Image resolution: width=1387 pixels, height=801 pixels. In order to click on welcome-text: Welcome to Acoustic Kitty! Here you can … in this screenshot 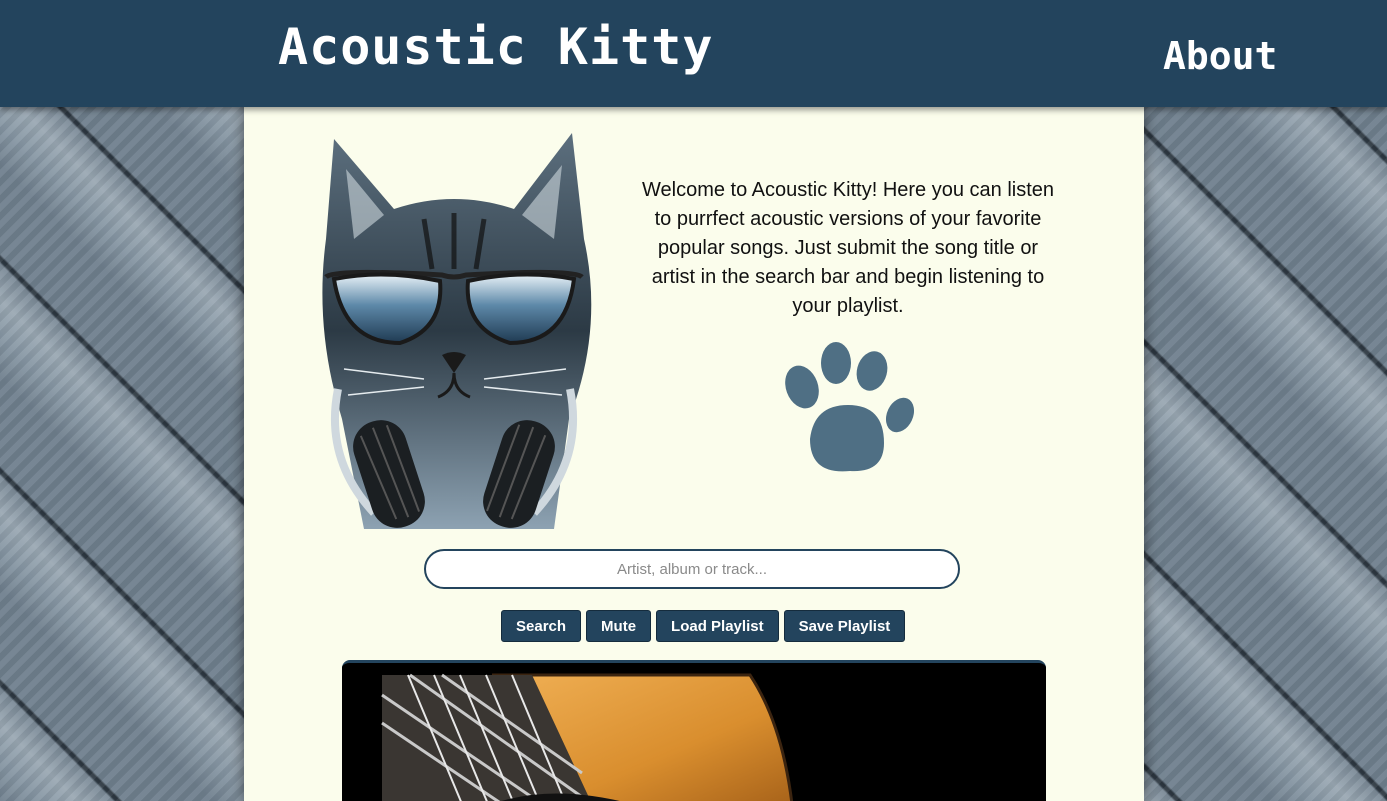, I will do `click(848, 248)`.